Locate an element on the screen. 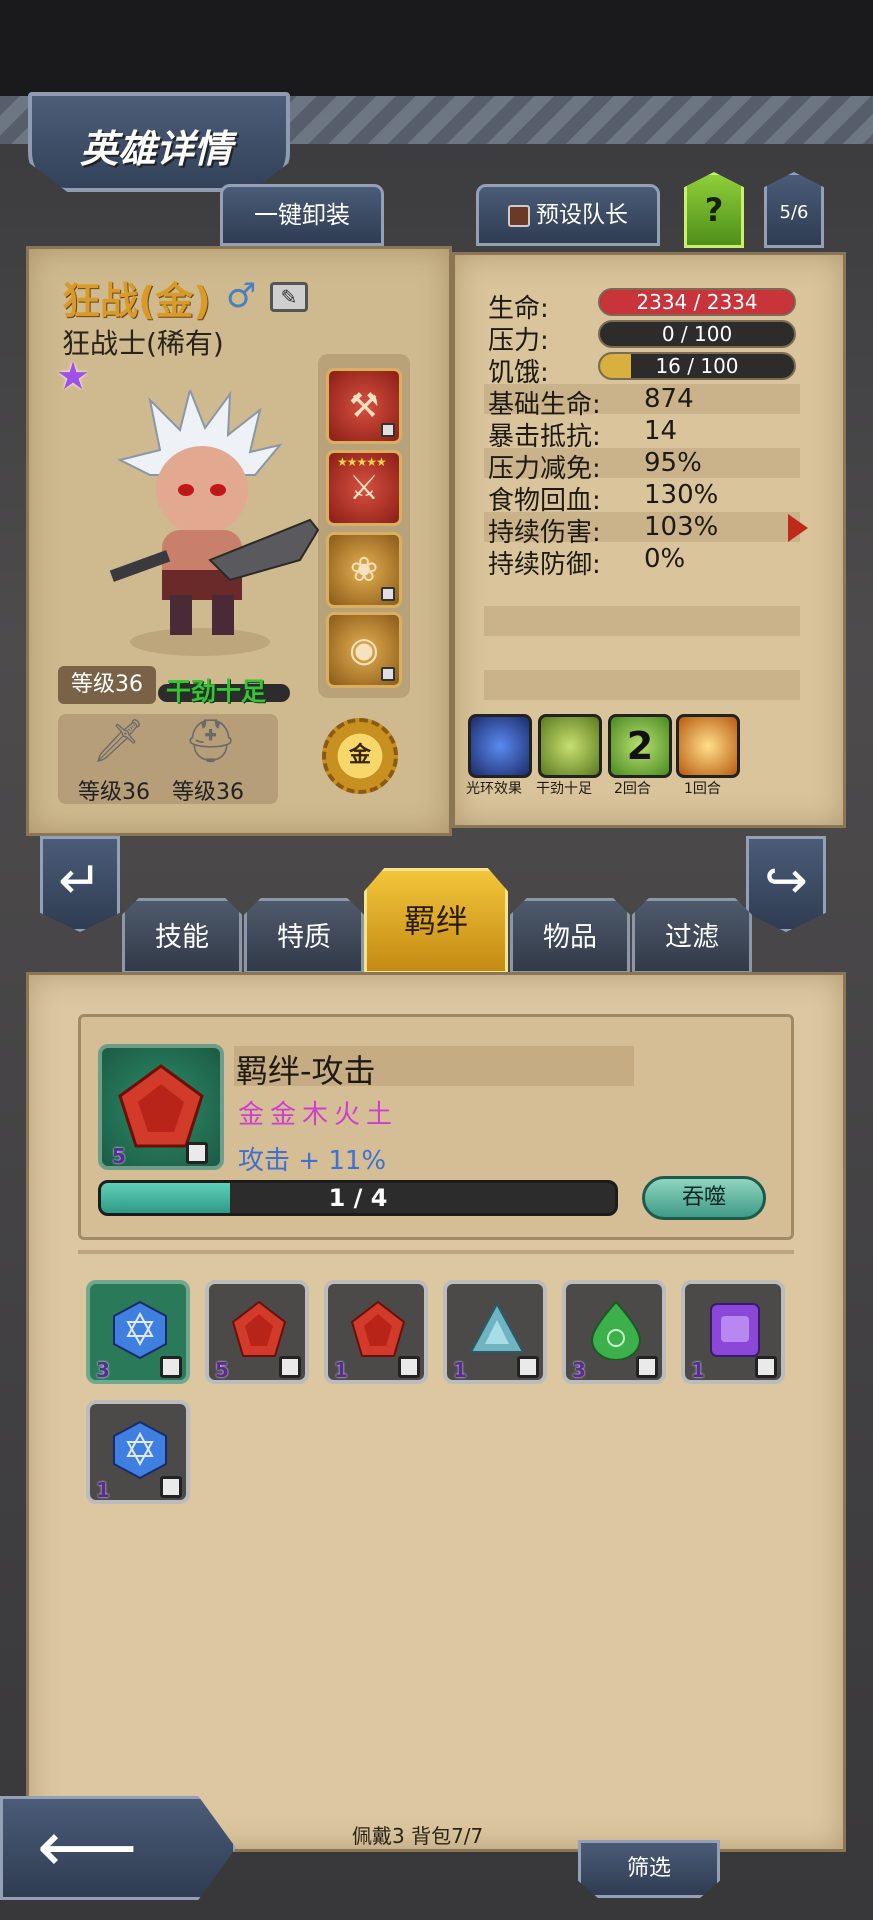 This screenshot has height=1920, width=873. hunger-value: 16 / 100 is located at coordinates (697, 366).